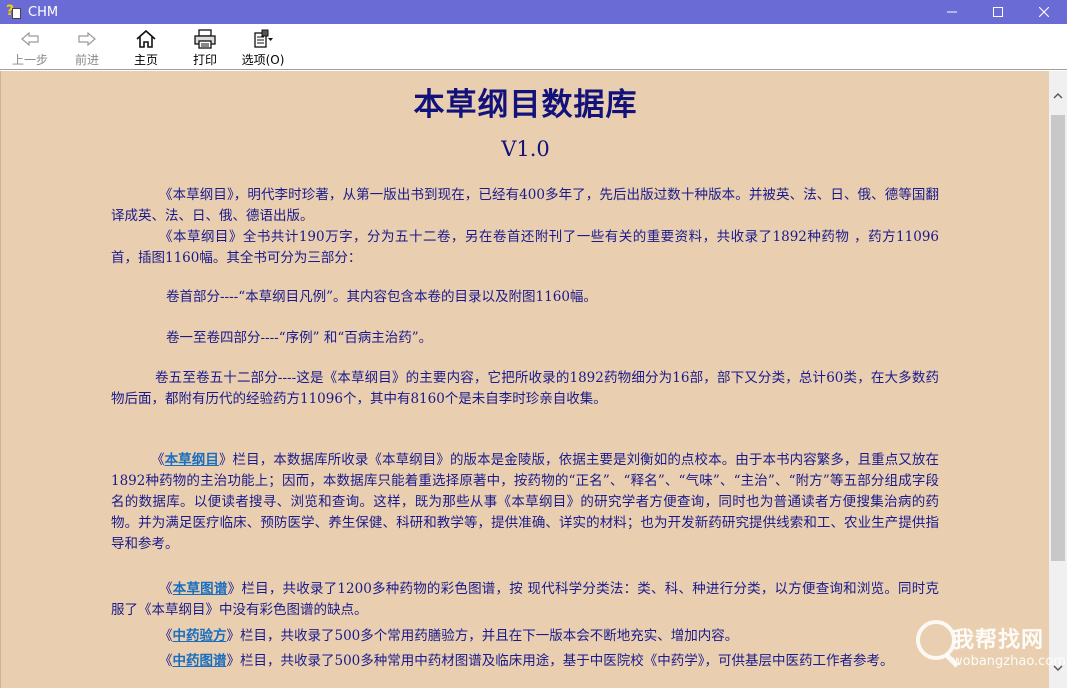 This screenshot has height=688, width=1067. Describe the element at coordinates (200, 661) in the screenshot. I see `link-zhongyao-tupu: 中药图谱` at that location.